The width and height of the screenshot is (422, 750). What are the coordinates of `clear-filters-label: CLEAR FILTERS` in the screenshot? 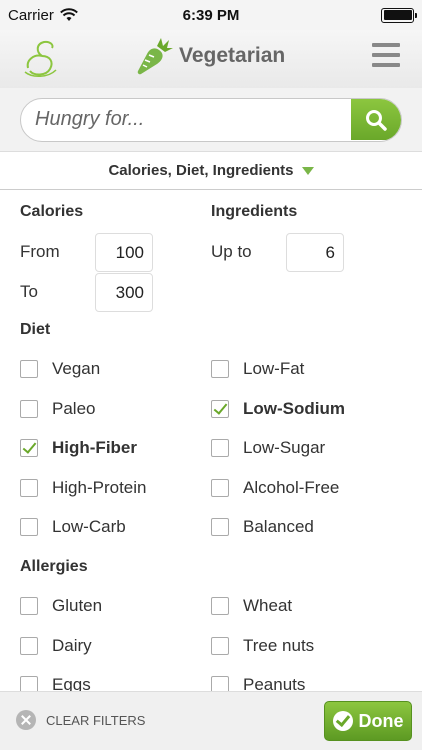 It's located at (96, 720).